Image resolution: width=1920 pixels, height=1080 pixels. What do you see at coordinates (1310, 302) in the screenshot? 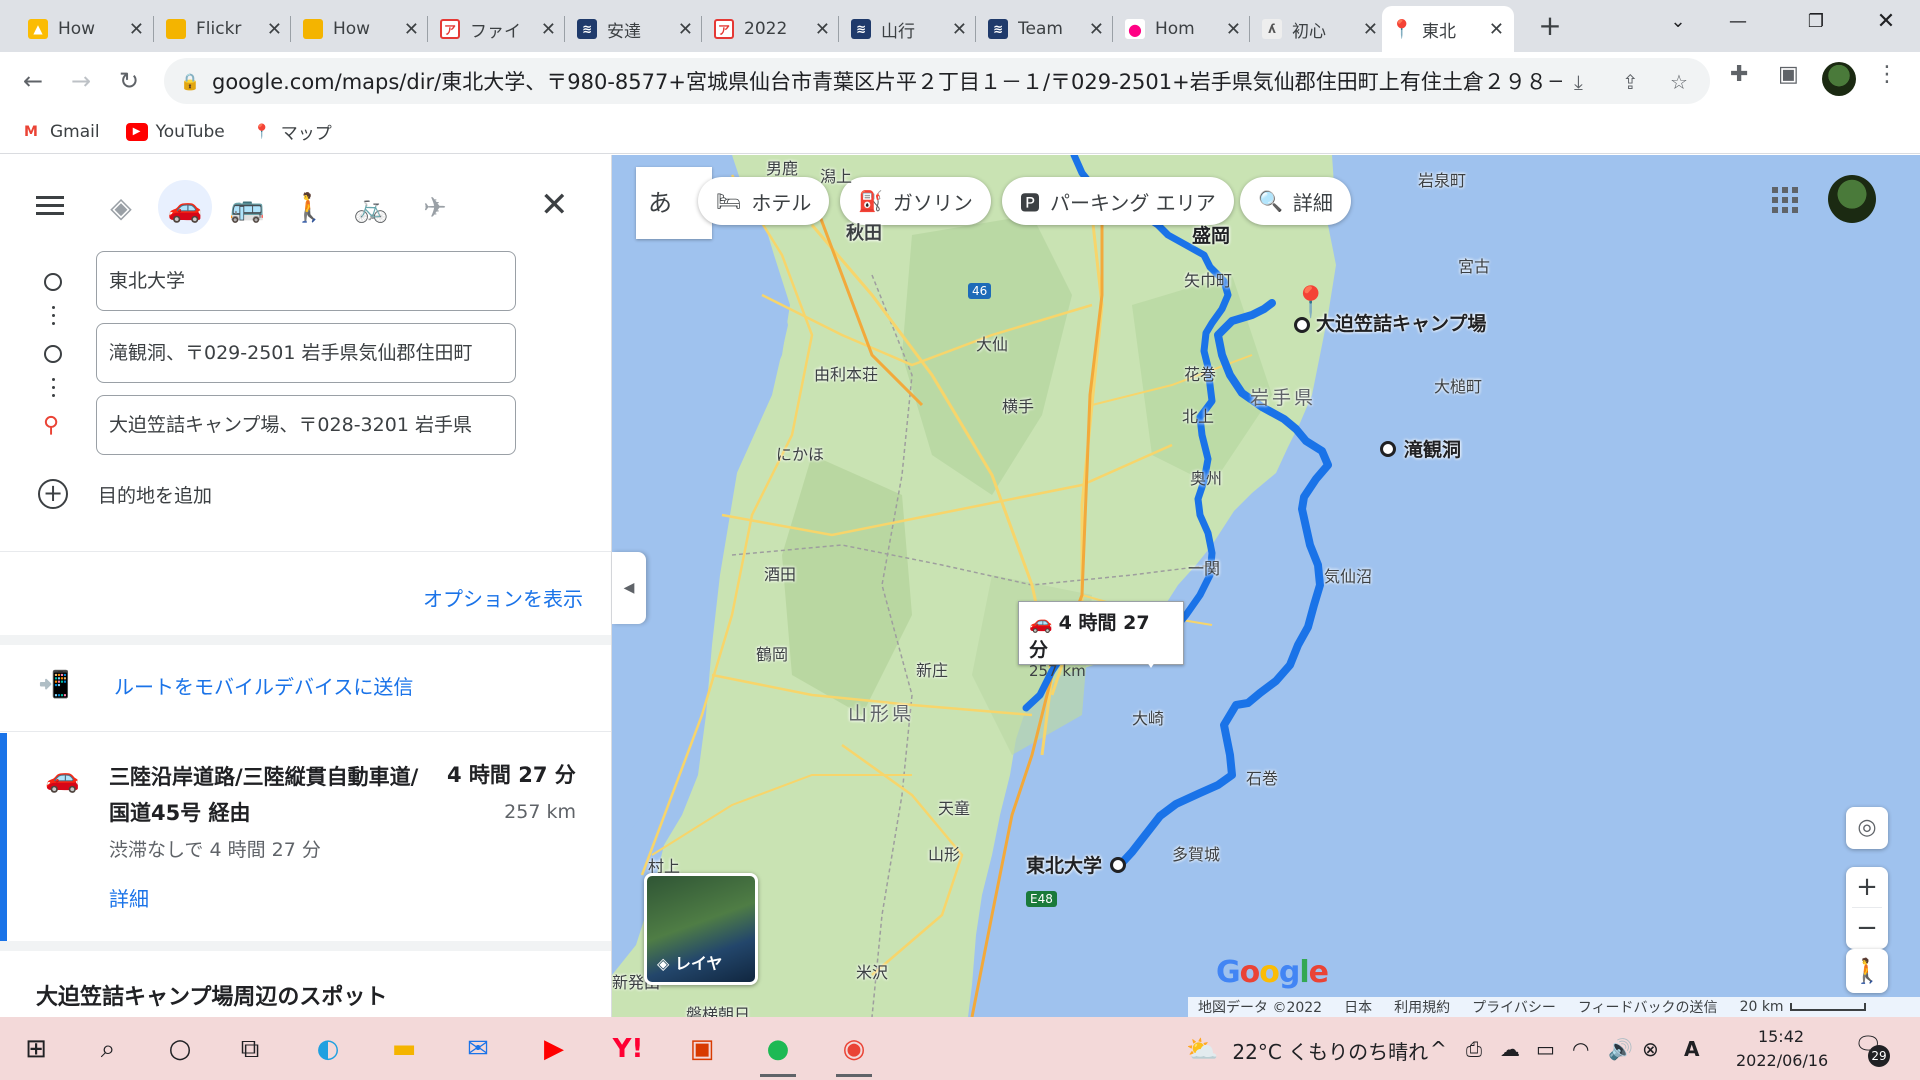
I see `destination-pin-icon: 📍` at bounding box center [1310, 302].